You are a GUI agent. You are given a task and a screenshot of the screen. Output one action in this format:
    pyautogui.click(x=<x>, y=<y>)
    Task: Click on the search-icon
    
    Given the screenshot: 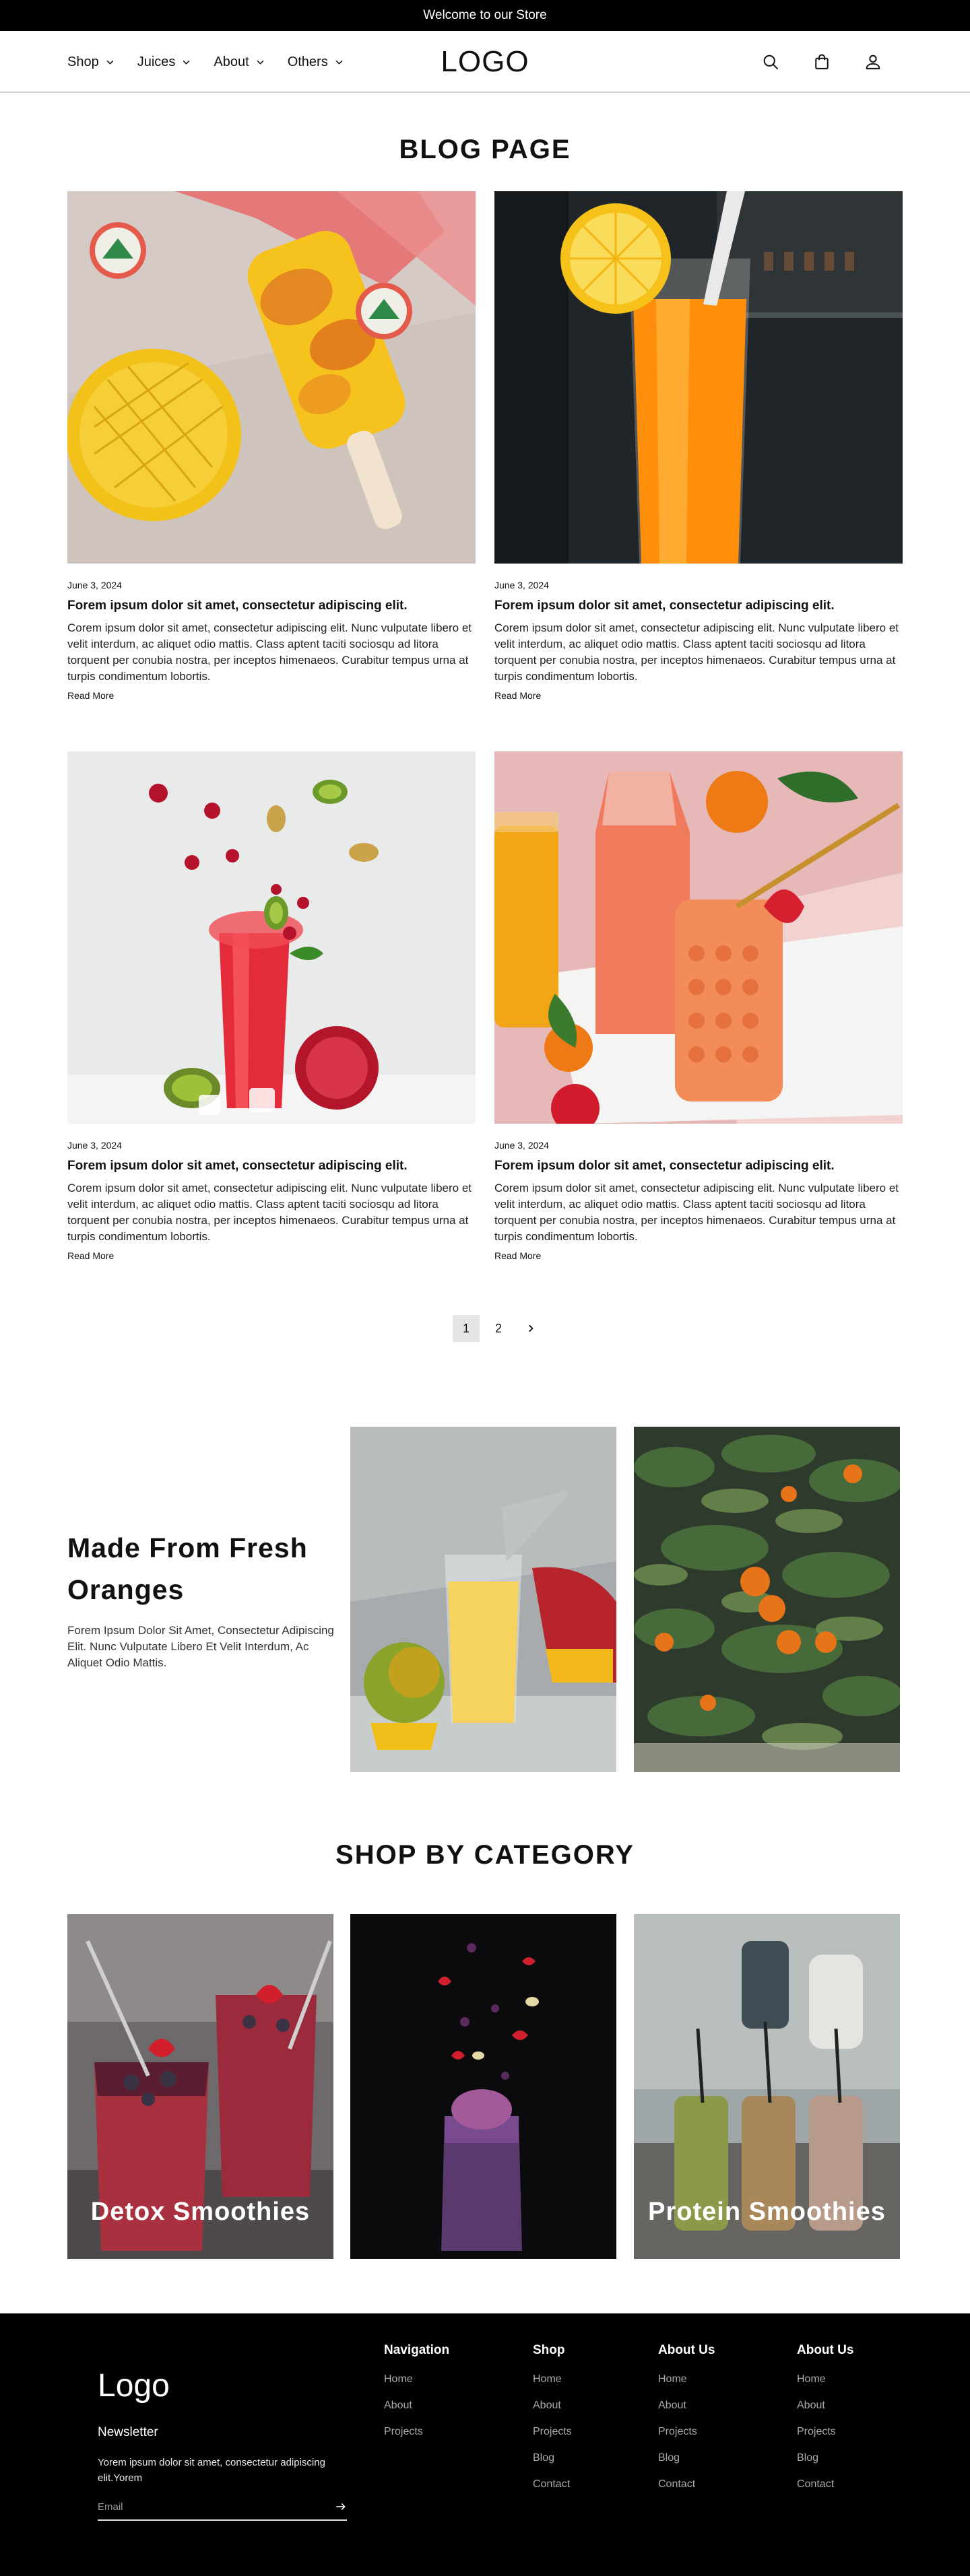 What is the action you would take?
    pyautogui.click(x=770, y=62)
    